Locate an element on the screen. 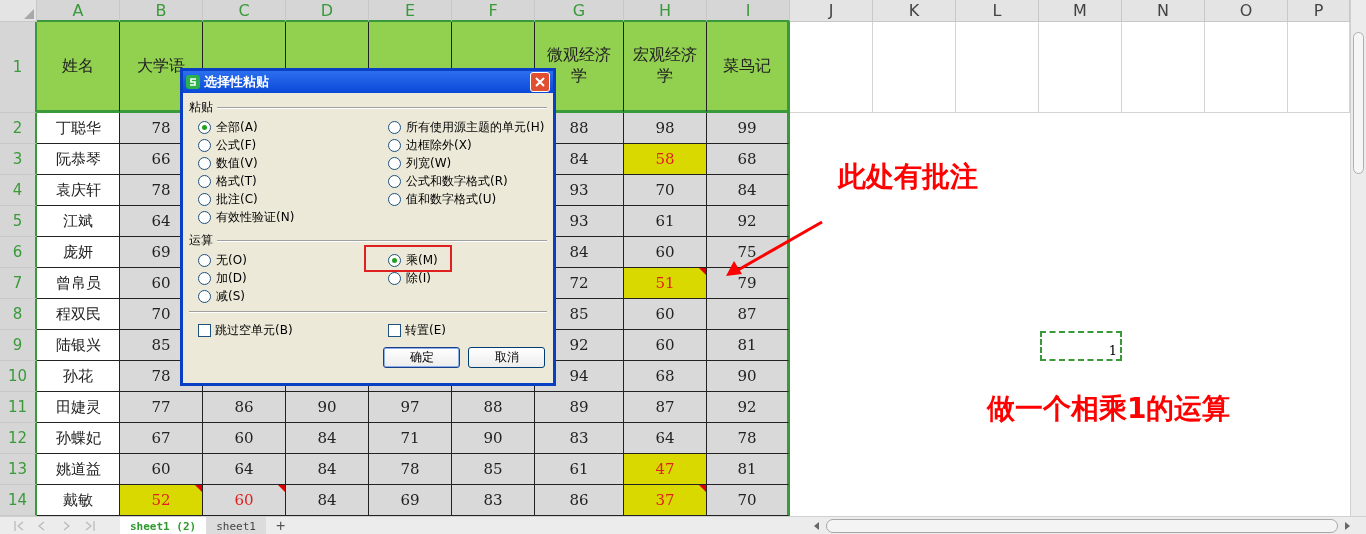 The height and width of the screenshot is (534, 1366). sheet-tab: sheet1 is located at coordinates (236, 525).